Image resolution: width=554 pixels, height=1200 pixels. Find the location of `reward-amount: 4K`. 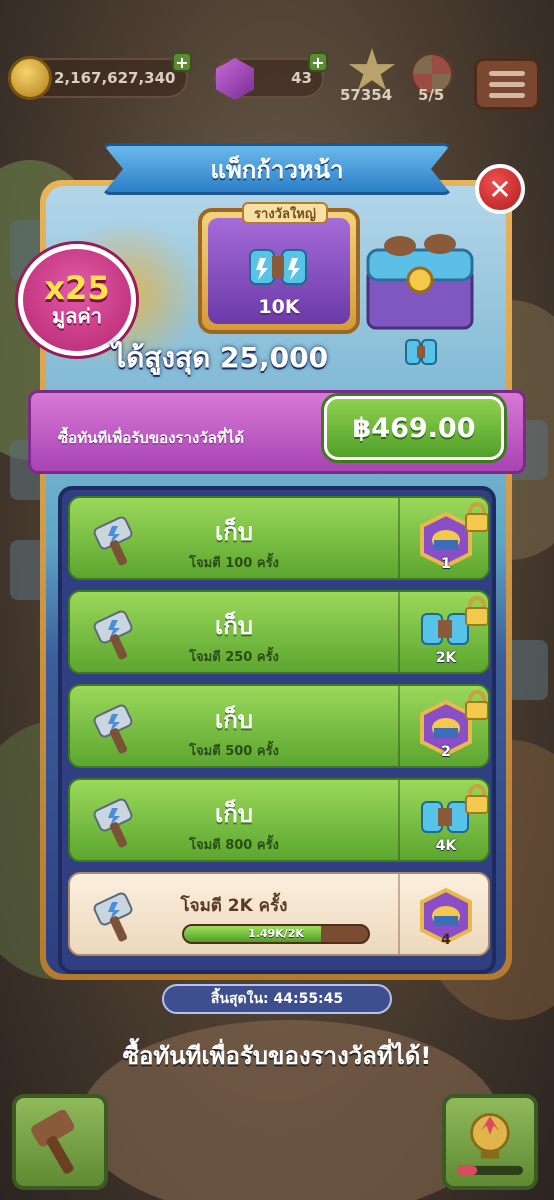

reward-amount: 4K is located at coordinates (446, 846).